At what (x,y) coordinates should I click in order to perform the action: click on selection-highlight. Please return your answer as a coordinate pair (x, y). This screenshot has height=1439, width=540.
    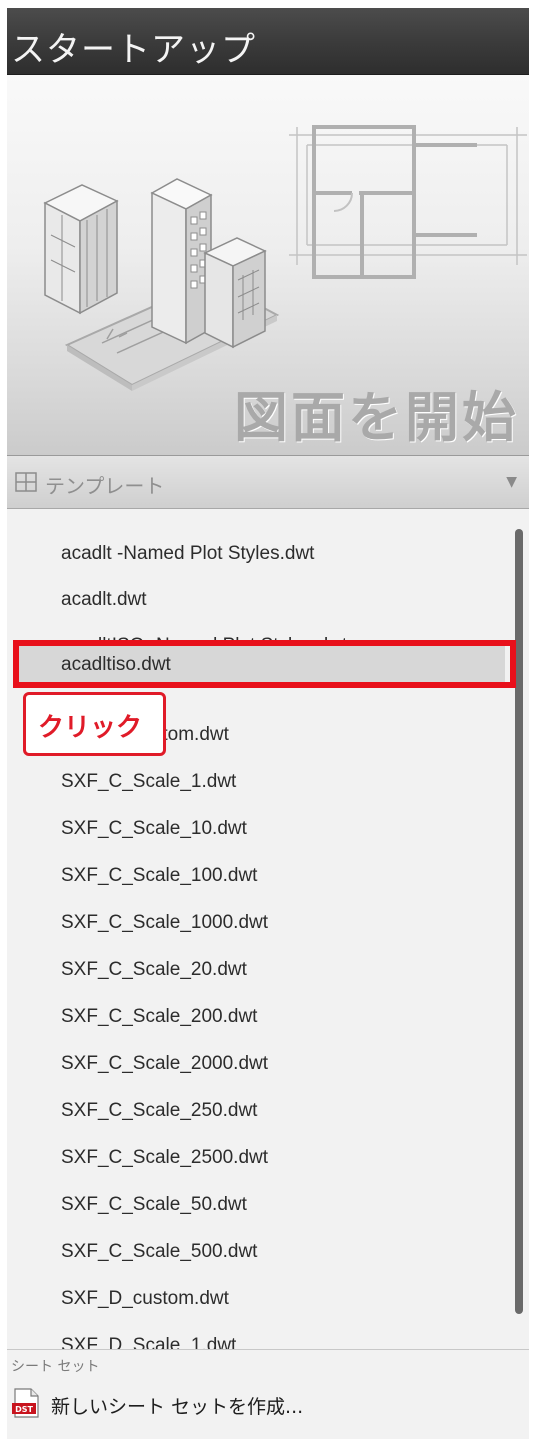
    Looking at the image, I should click on (264, 664).